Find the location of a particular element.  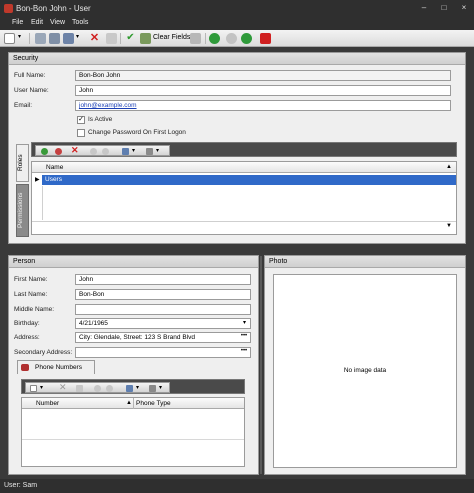

refresh-role-icon is located at coordinates (93, 151).